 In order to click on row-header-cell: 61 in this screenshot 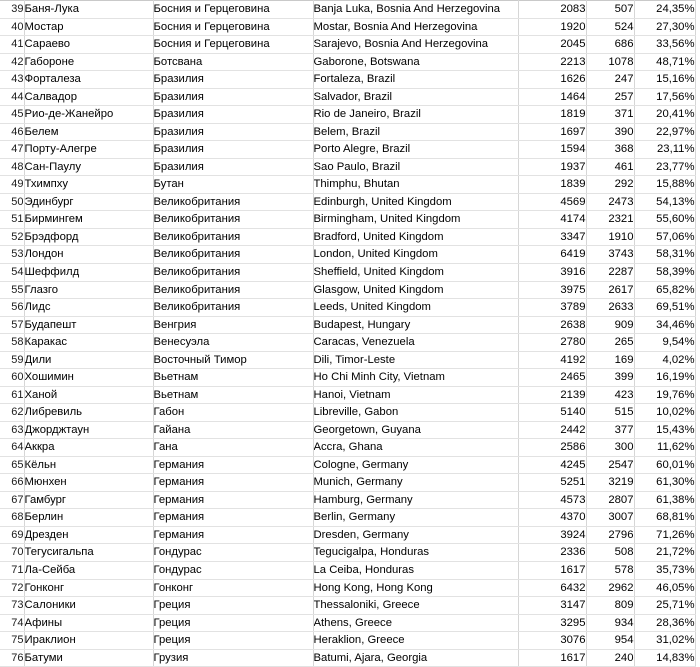, I will do `click(12, 395)`.